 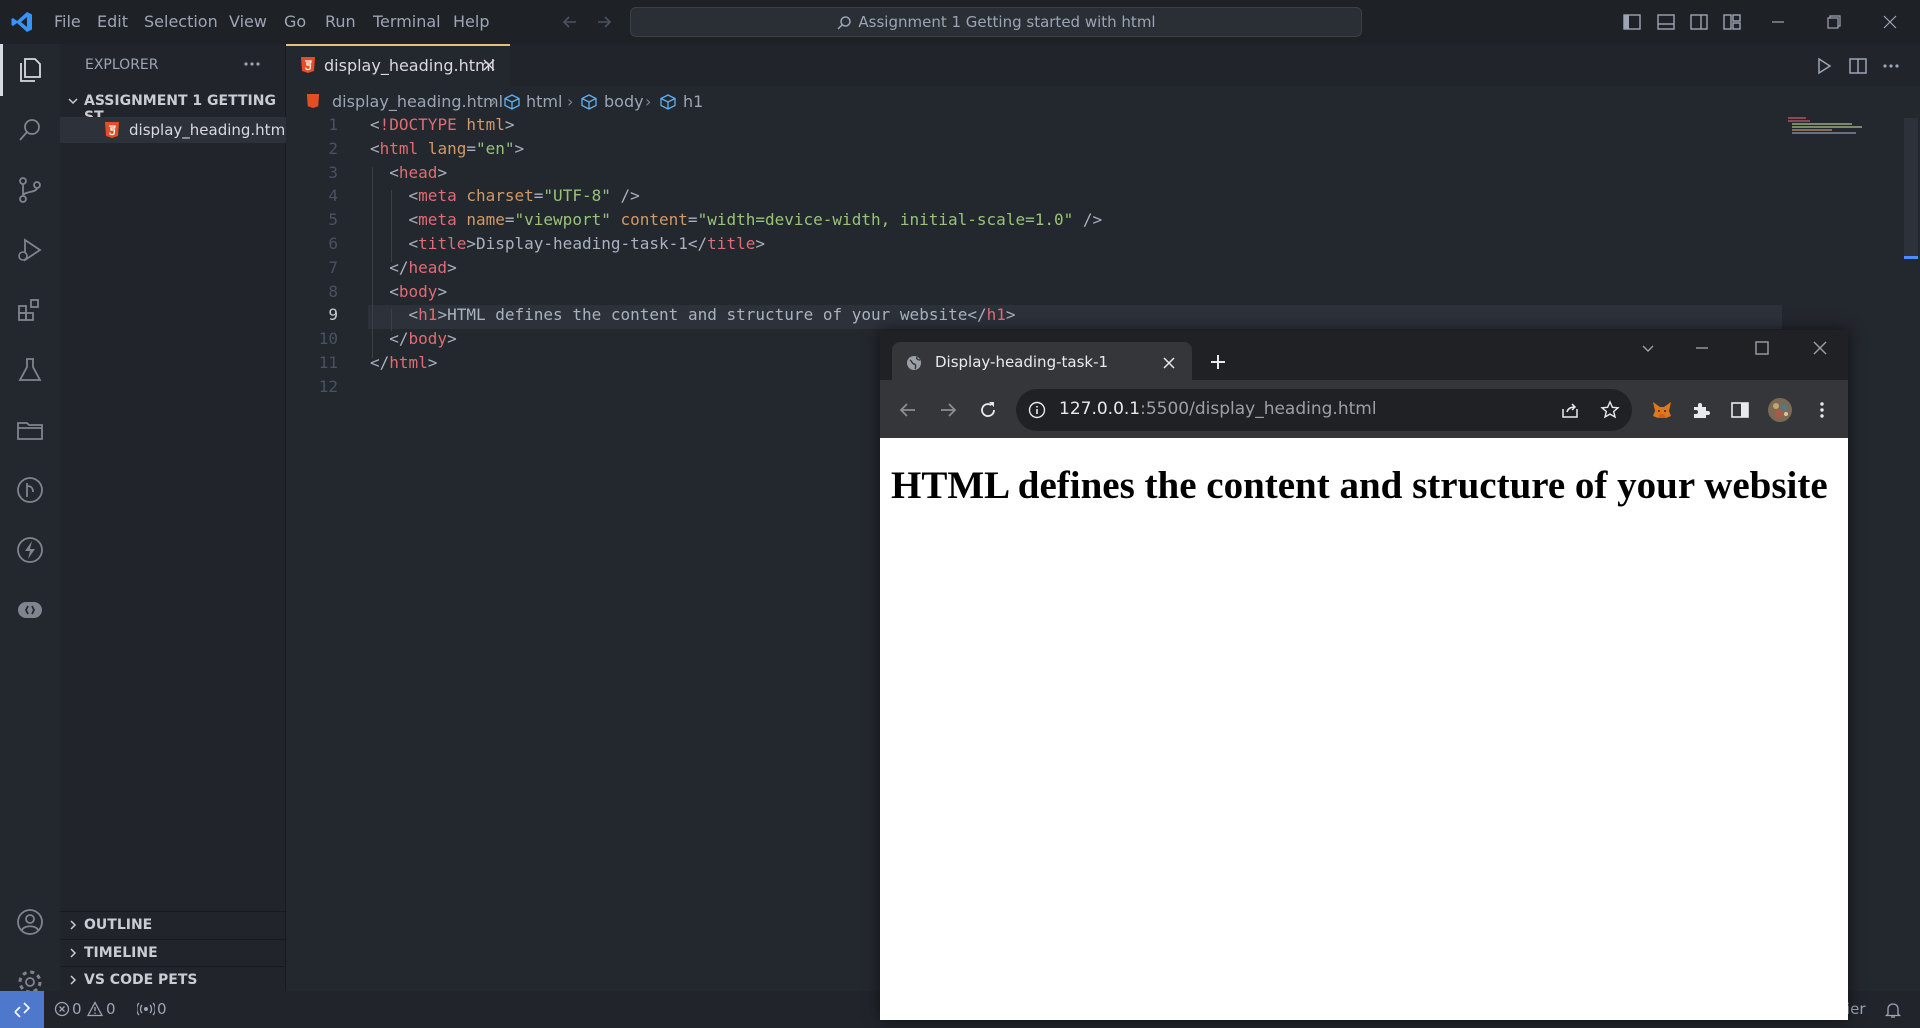 I want to click on restore-window-icon, so click(x=1834, y=22).